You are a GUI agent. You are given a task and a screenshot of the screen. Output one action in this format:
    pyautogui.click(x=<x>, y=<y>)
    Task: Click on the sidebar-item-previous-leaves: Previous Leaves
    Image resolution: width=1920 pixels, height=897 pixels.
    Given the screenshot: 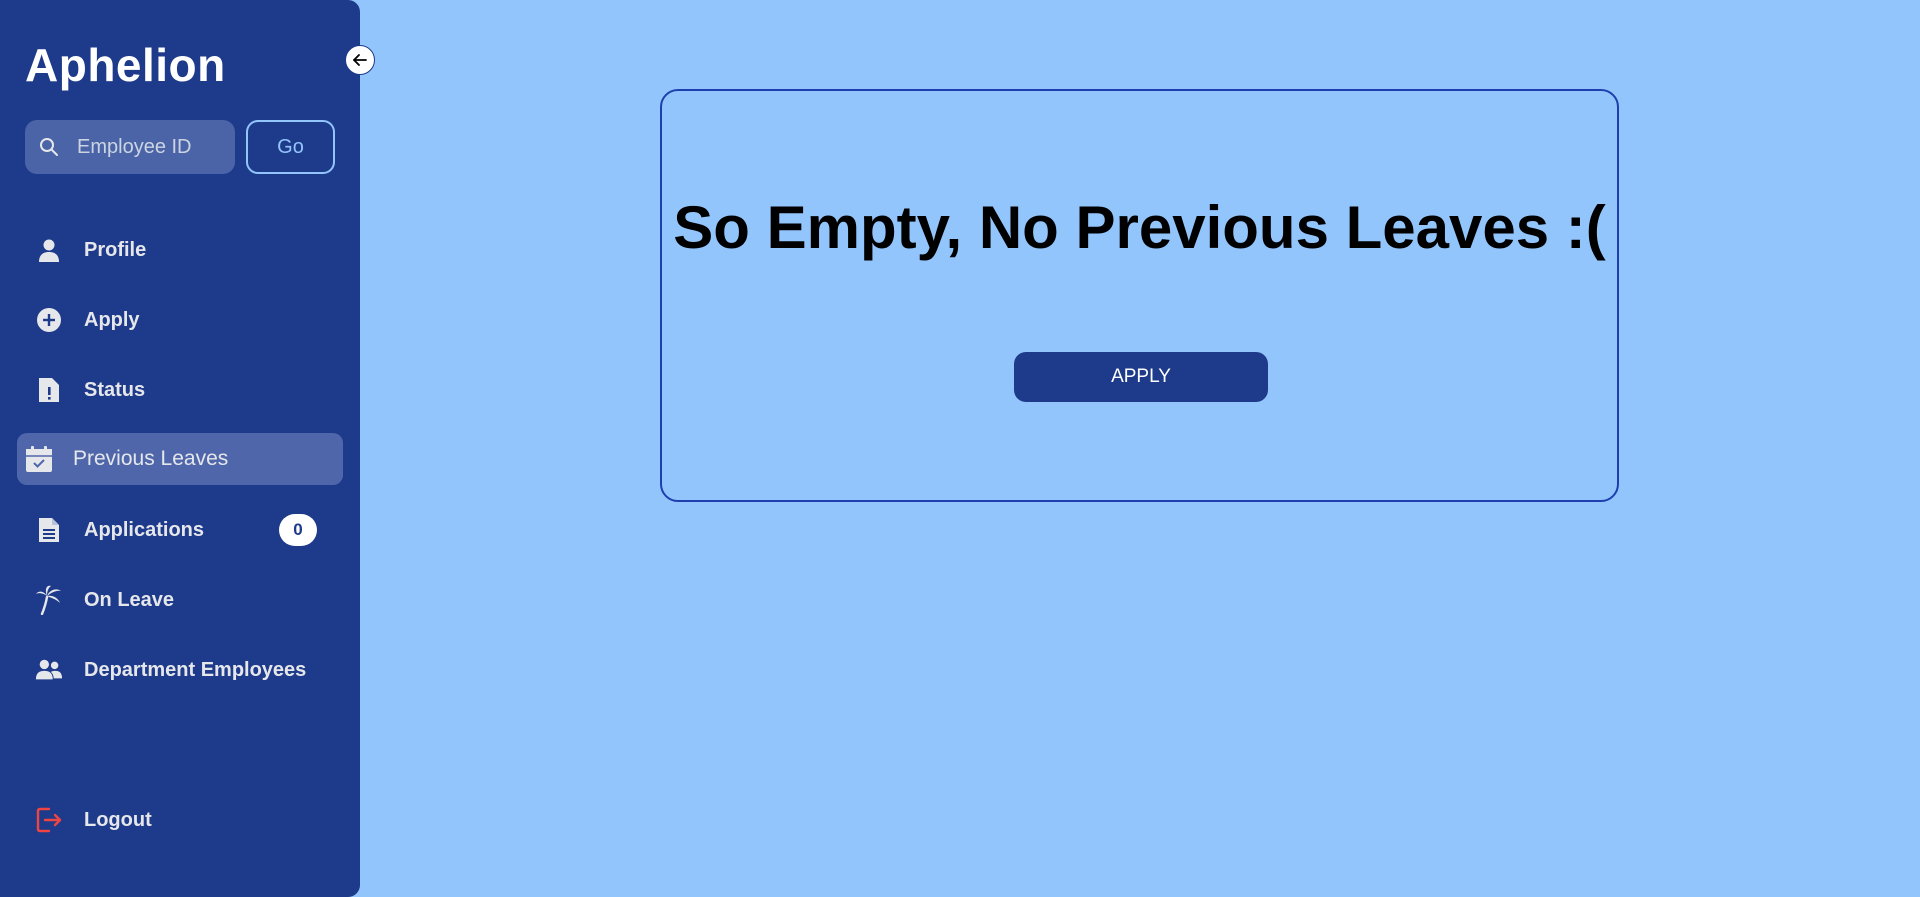 What is the action you would take?
    pyautogui.click(x=180, y=459)
    